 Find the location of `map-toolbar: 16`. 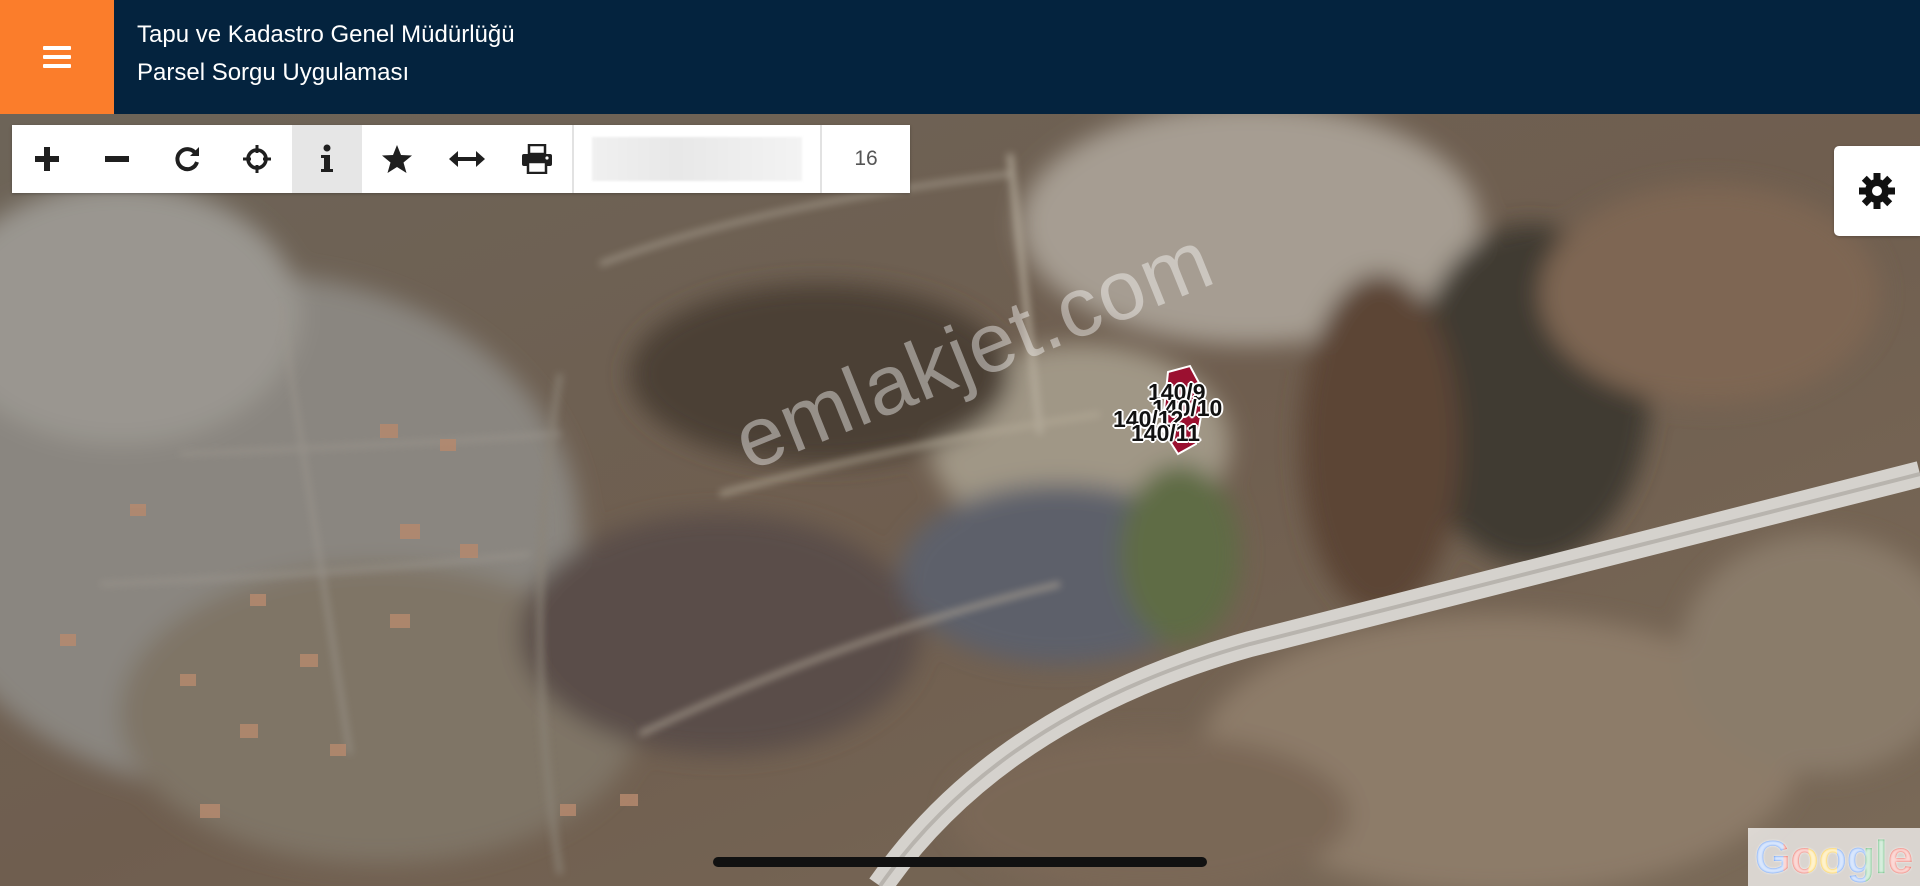

map-toolbar: 16 is located at coordinates (461, 159).